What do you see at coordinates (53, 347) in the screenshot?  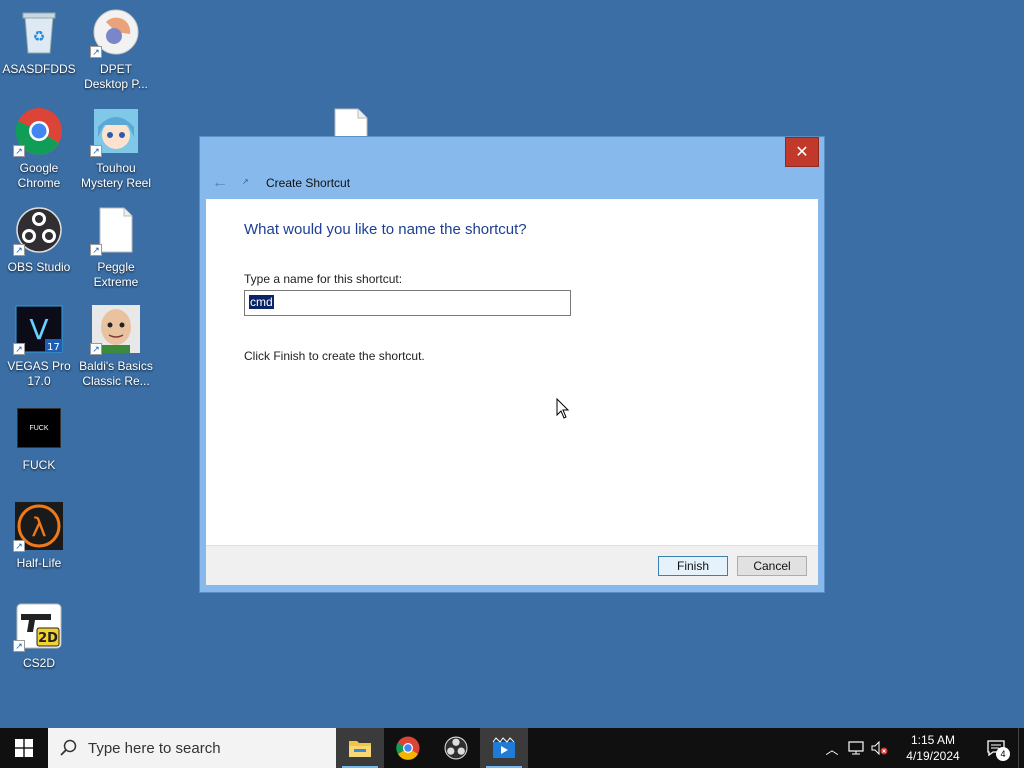 I see `vegas-version-text: 17` at bounding box center [53, 347].